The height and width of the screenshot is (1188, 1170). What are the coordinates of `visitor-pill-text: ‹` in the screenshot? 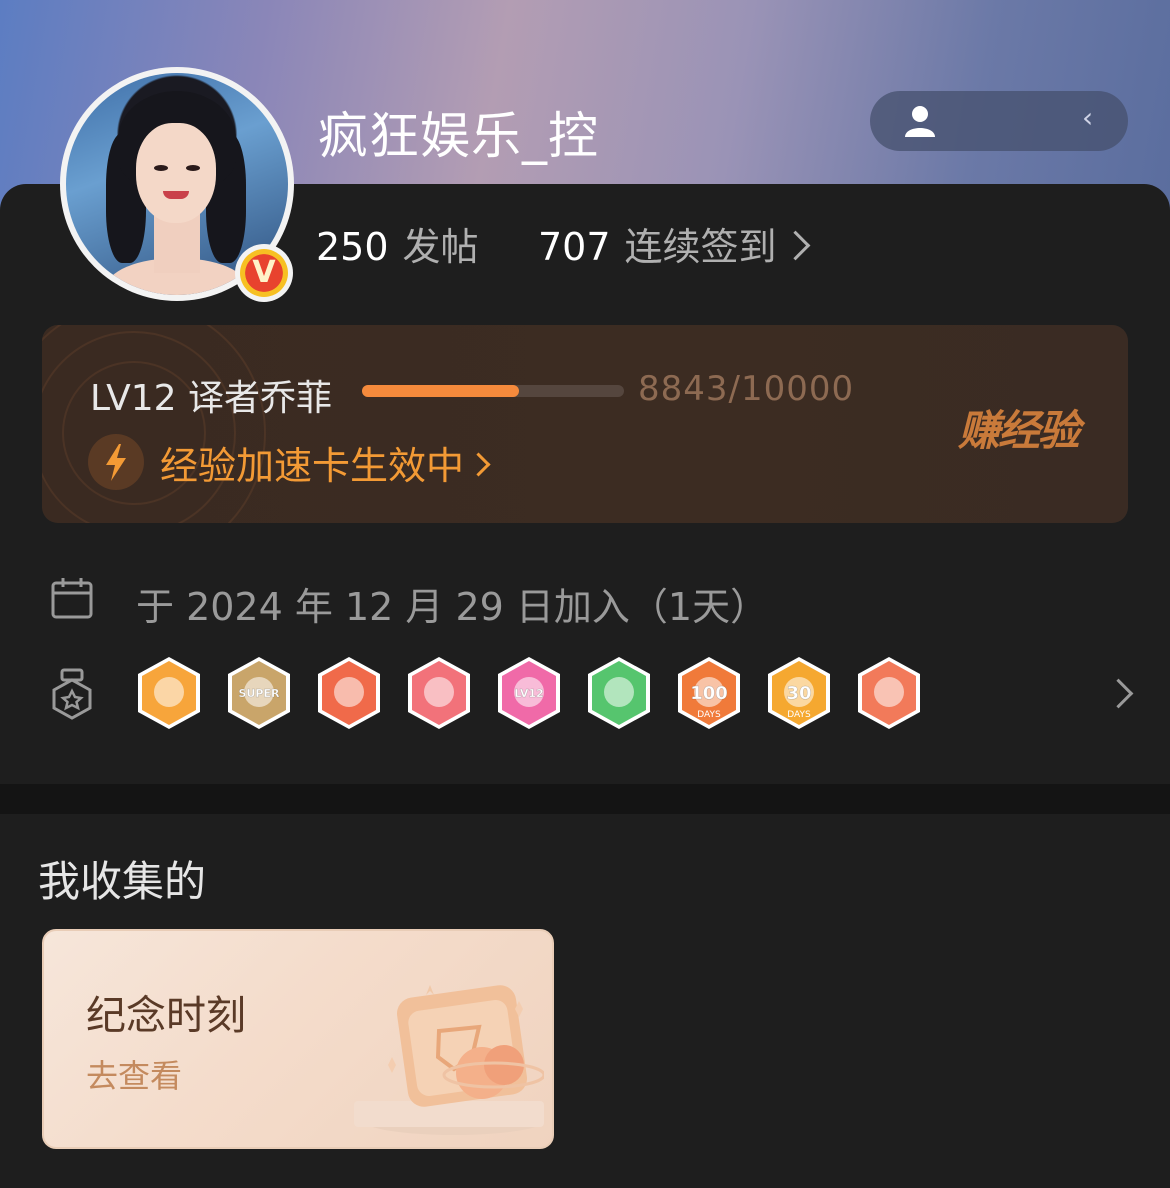 It's located at (1088, 117).